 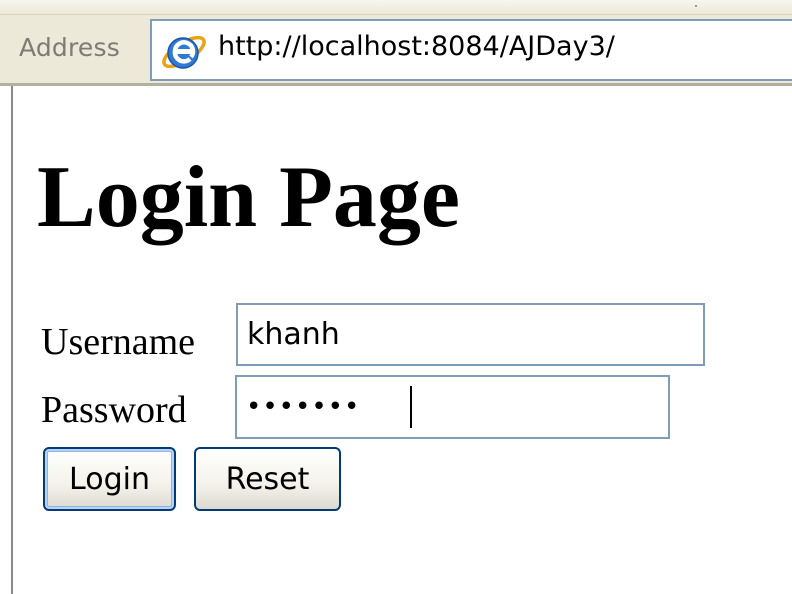 What do you see at coordinates (118, 342) in the screenshot?
I see `username-label: Username` at bounding box center [118, 342].